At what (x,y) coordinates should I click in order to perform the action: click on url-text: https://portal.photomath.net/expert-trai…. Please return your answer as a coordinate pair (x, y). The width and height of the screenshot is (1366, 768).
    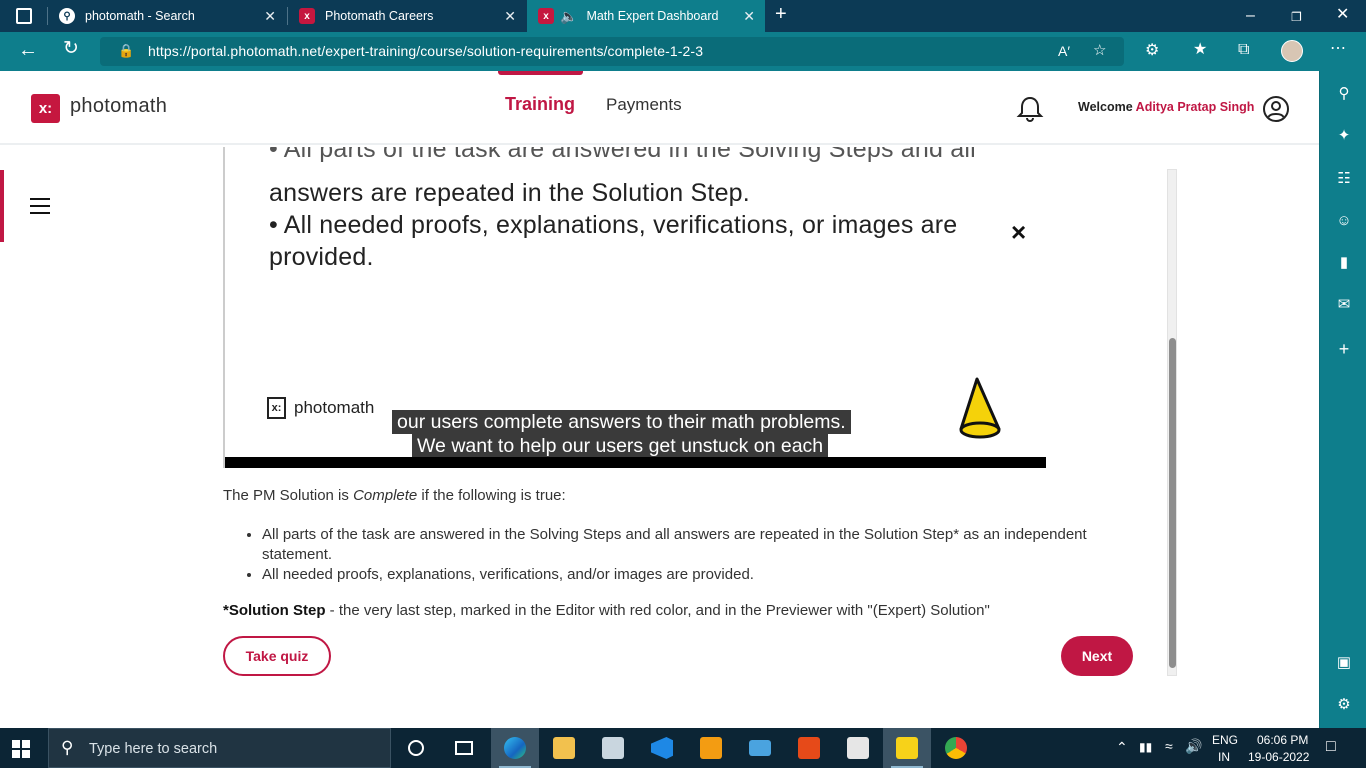
    Looking at the image, I should click on (425, 51).